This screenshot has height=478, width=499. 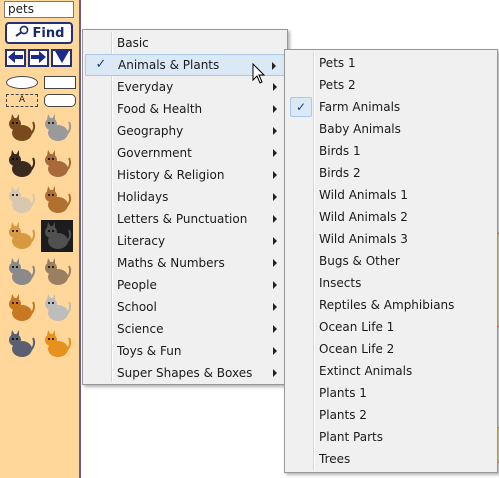 What do you see at coordinates (137, 285) in the screenshot?
I see `menu-item-label: People` at bounding box center [137, 285].